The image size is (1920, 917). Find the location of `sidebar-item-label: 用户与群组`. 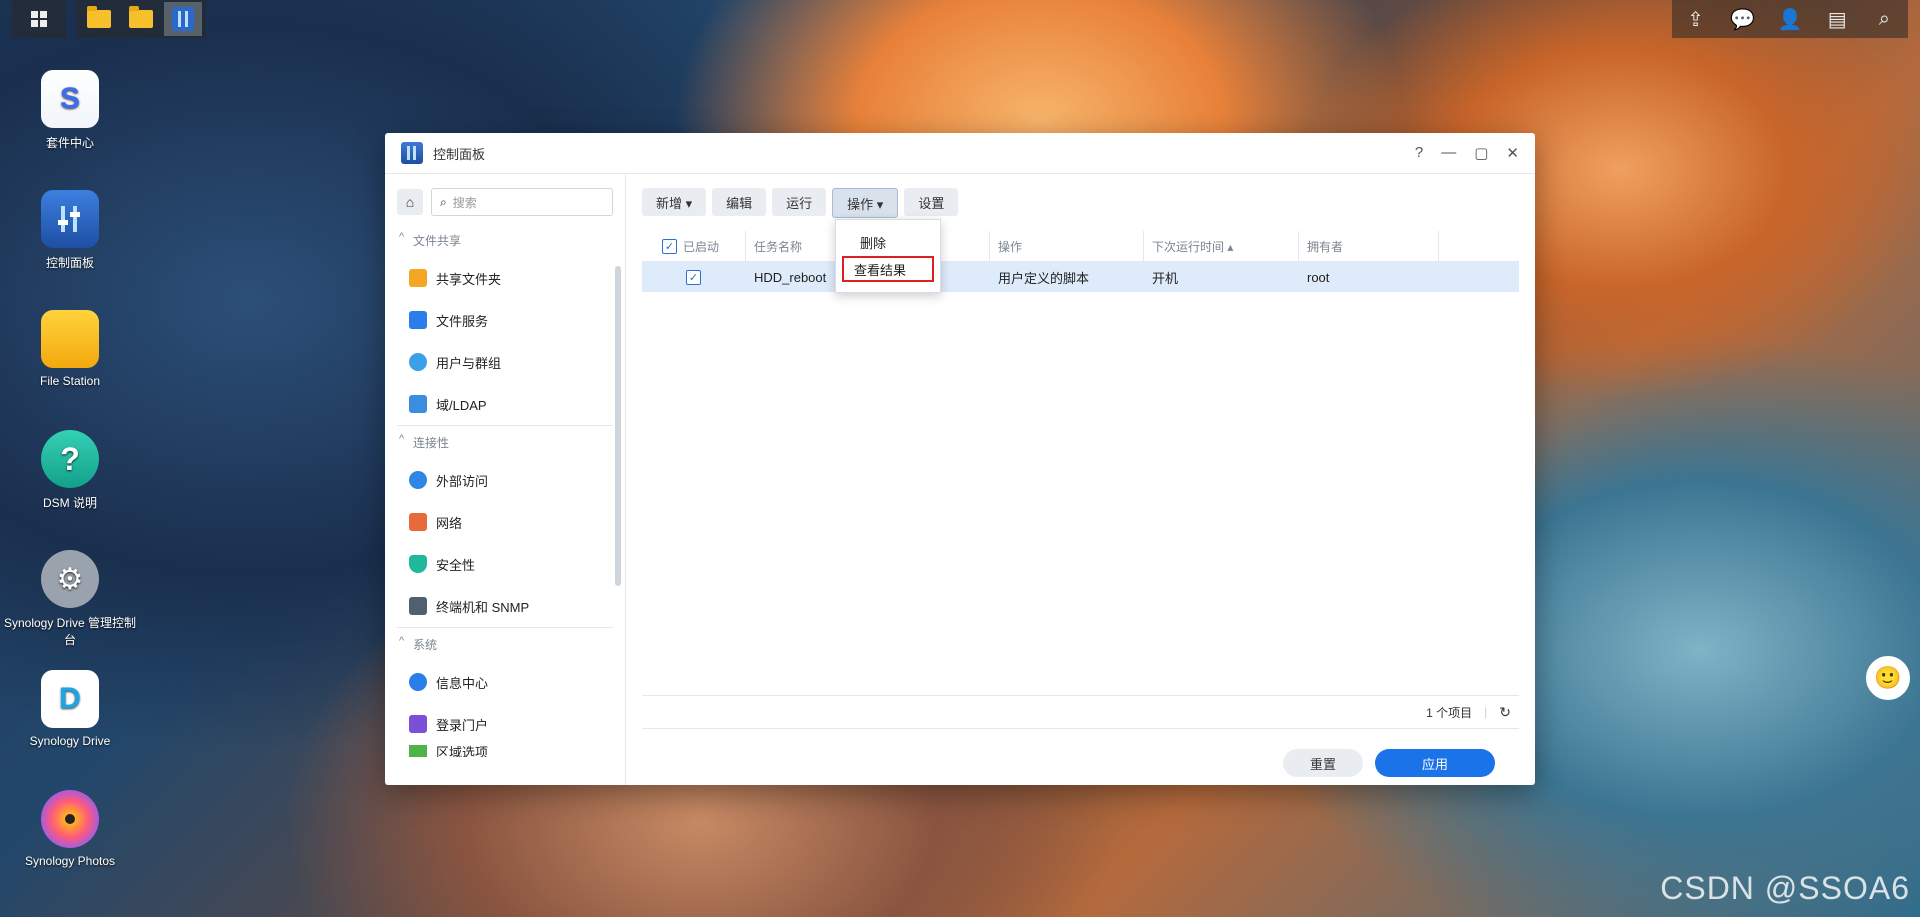

sidebar-item-label: 用户与群组 is located at coordinates (469, 363).